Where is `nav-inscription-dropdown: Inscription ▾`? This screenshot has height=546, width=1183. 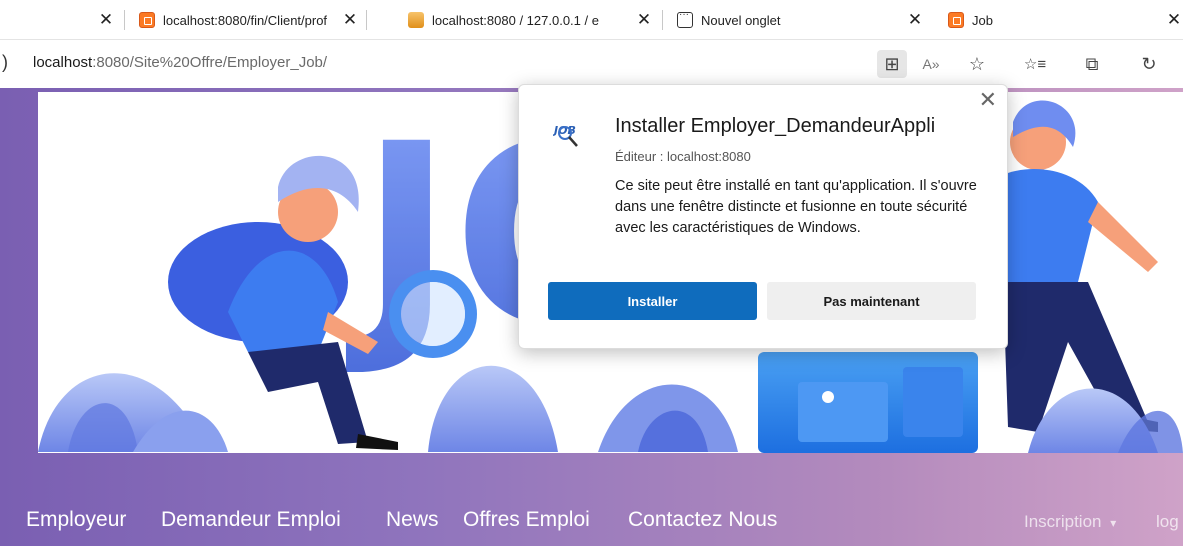 nav-inscription-dropdown: Inscription ▾ is located at coordinates (1070, 522).